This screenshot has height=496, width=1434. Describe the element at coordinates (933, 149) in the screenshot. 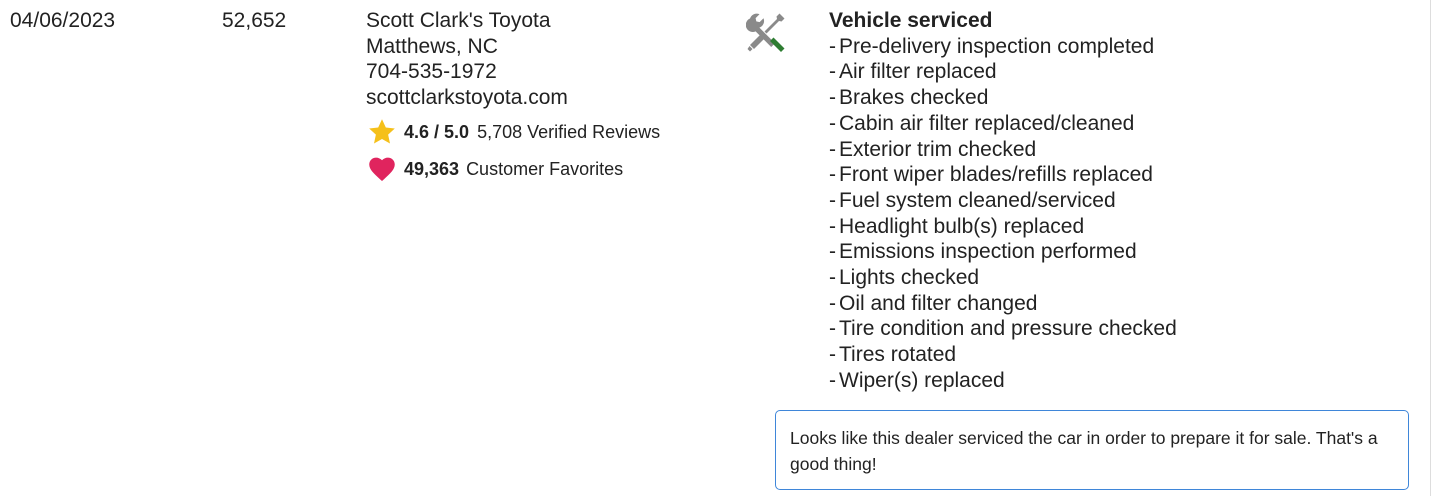

I see `list-item: - Exterior trim checked` at that location.